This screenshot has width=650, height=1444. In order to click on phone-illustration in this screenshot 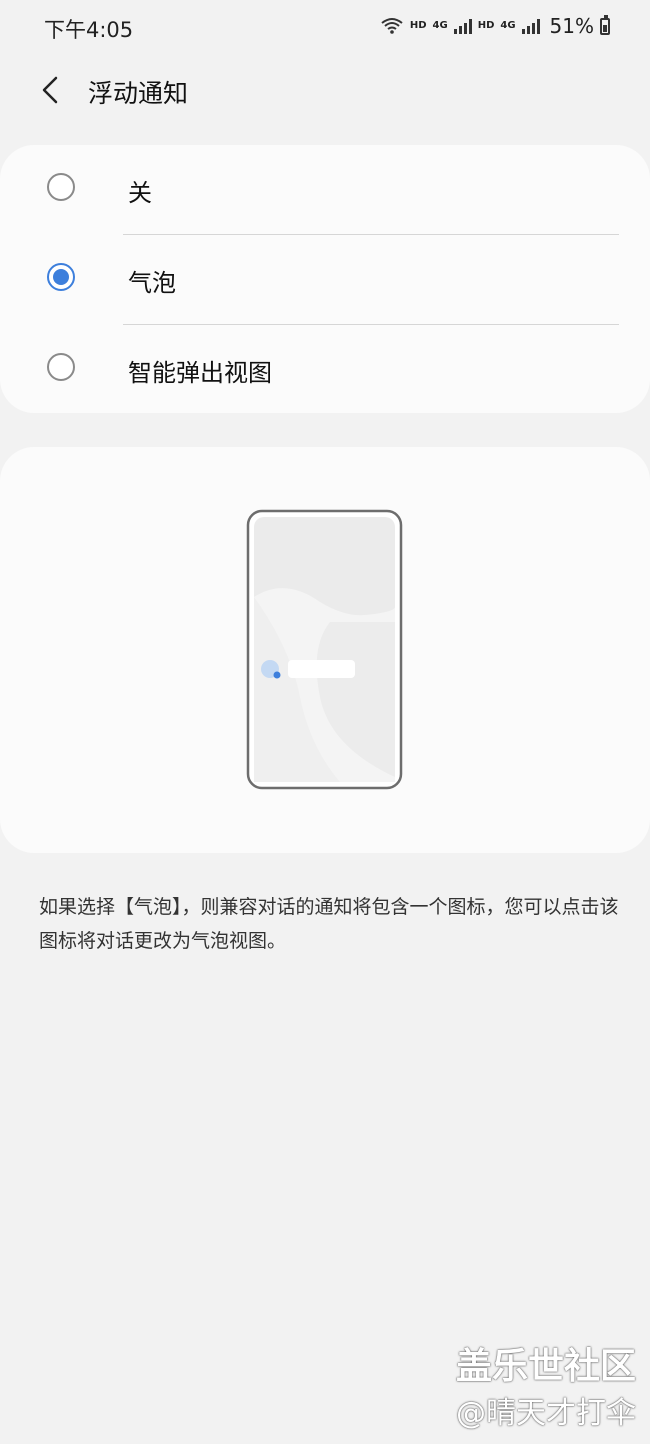, I will do `click(324, 649)`.